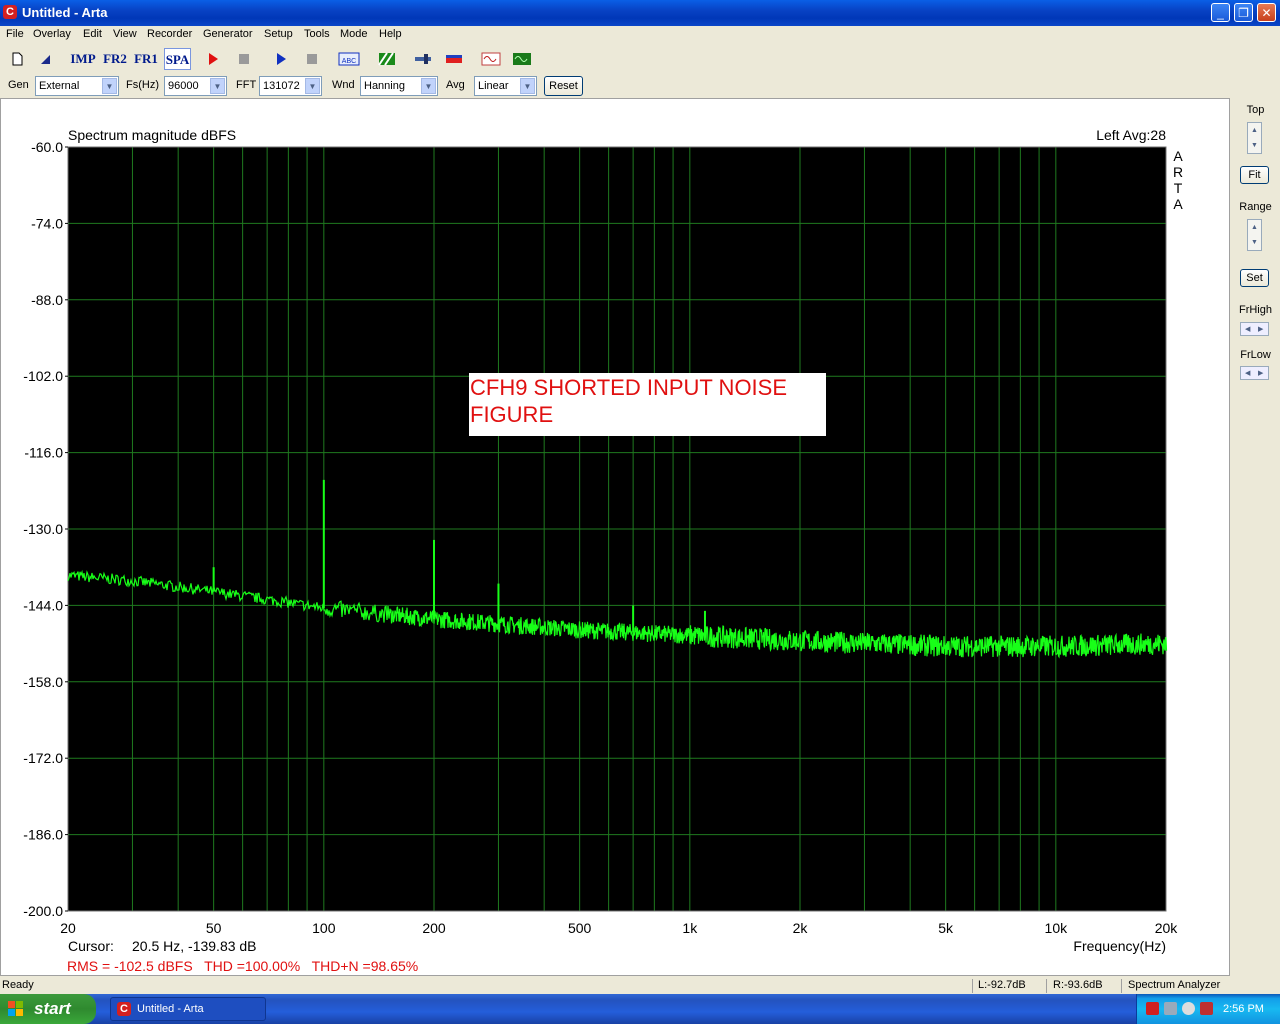  What do you see at coordinates (349, 59) in the screenshot?
I see `abc-button: ABC` at bounding box center [349, 59].